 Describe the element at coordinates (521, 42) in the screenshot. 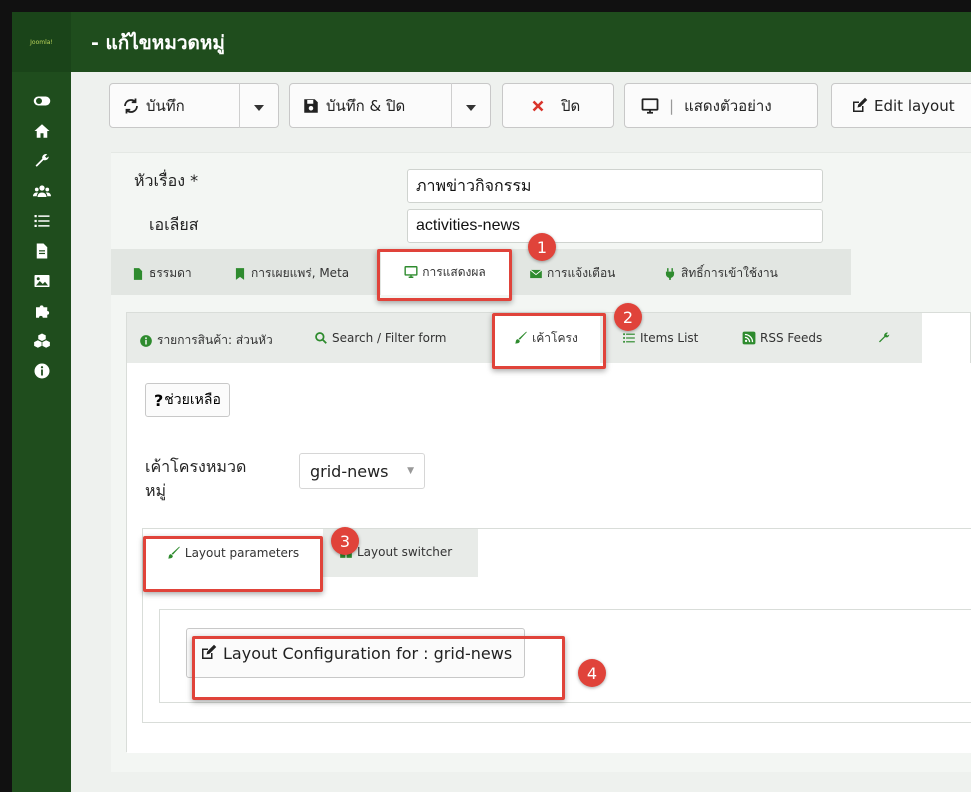

I see `header-bar: - แก้ไขหมวดหมู่` at that location.